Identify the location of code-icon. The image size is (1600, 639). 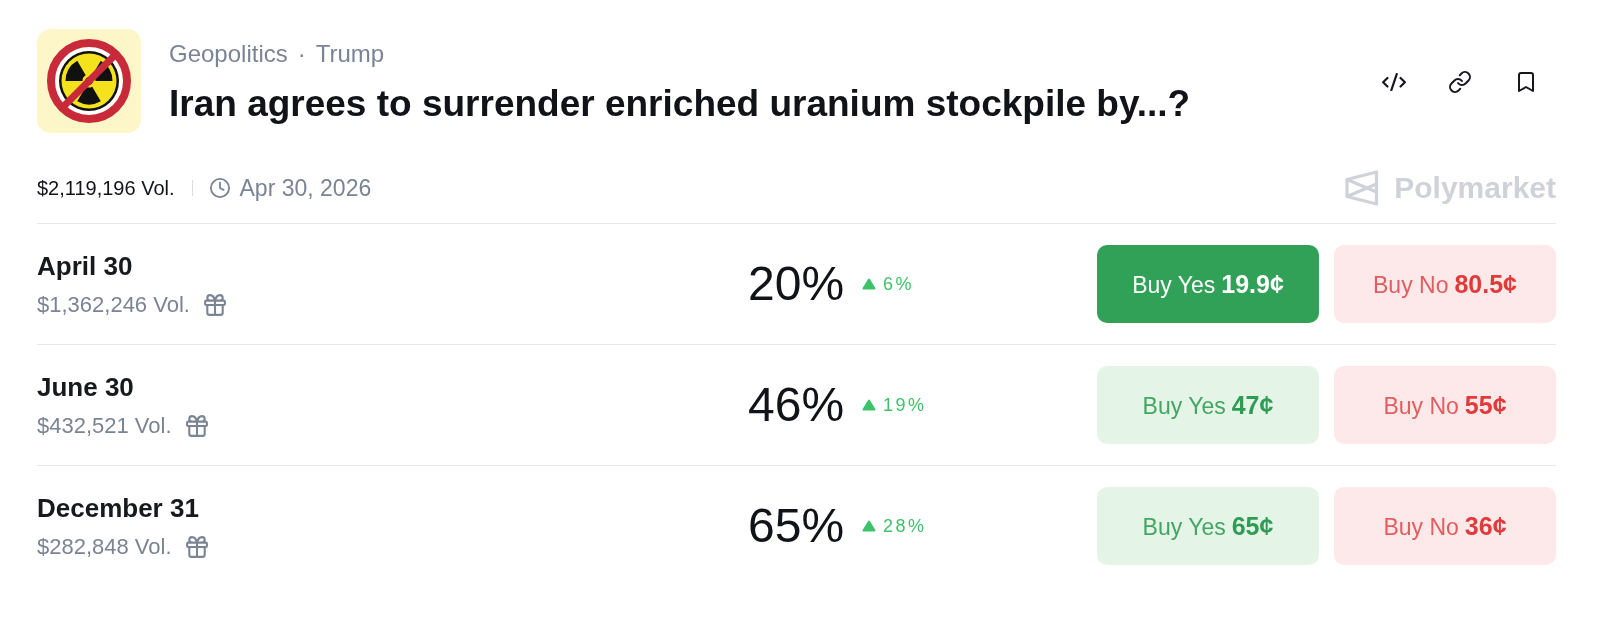
(1394, 82).